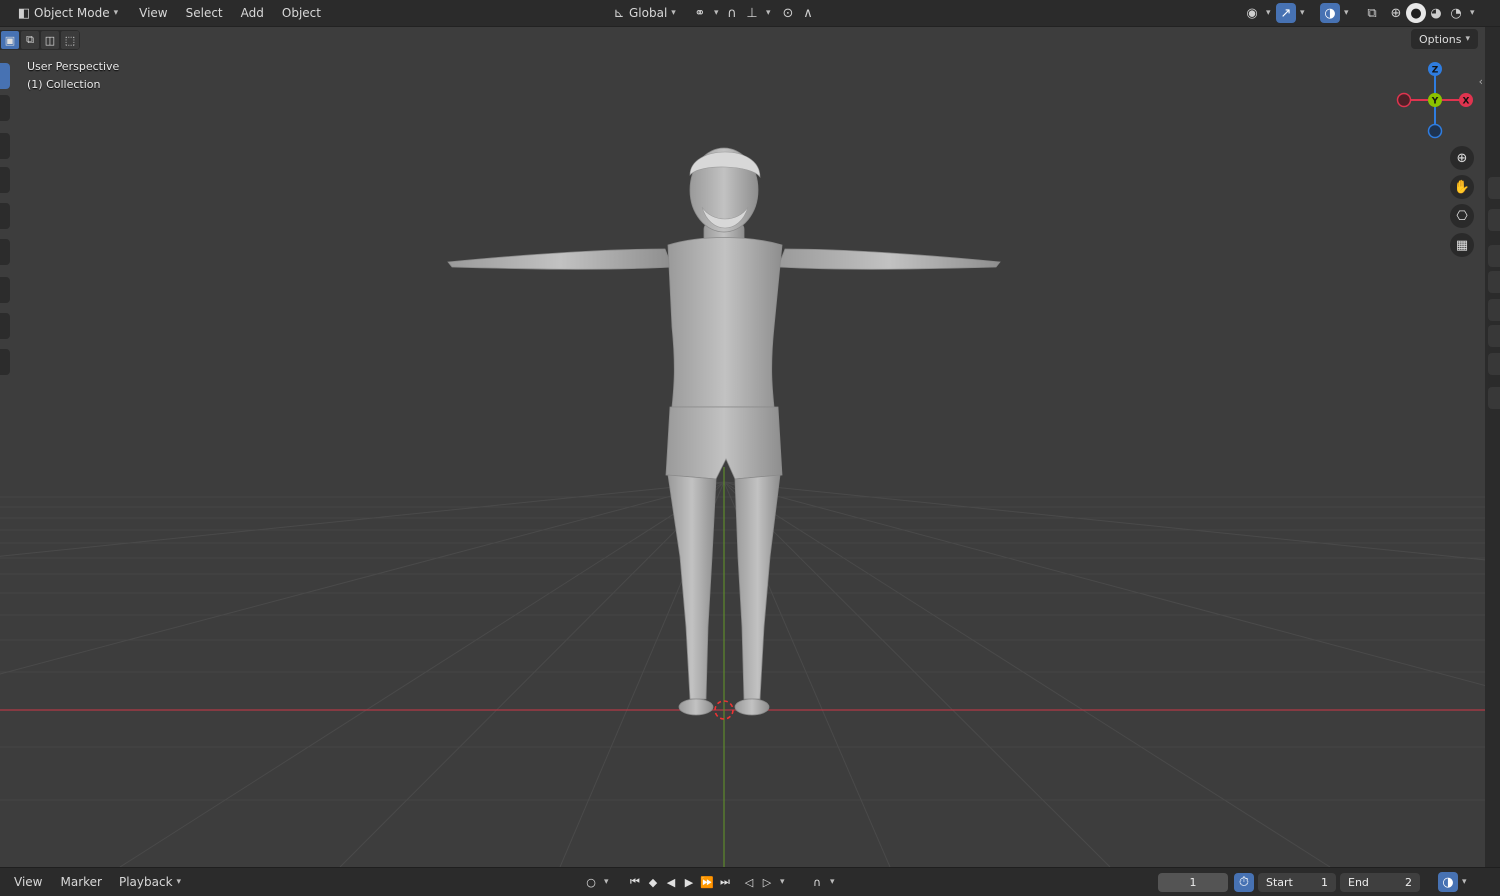  Describe the element at coordinates (5, 252) in the screenshot. I see `transform-tool` at that location.